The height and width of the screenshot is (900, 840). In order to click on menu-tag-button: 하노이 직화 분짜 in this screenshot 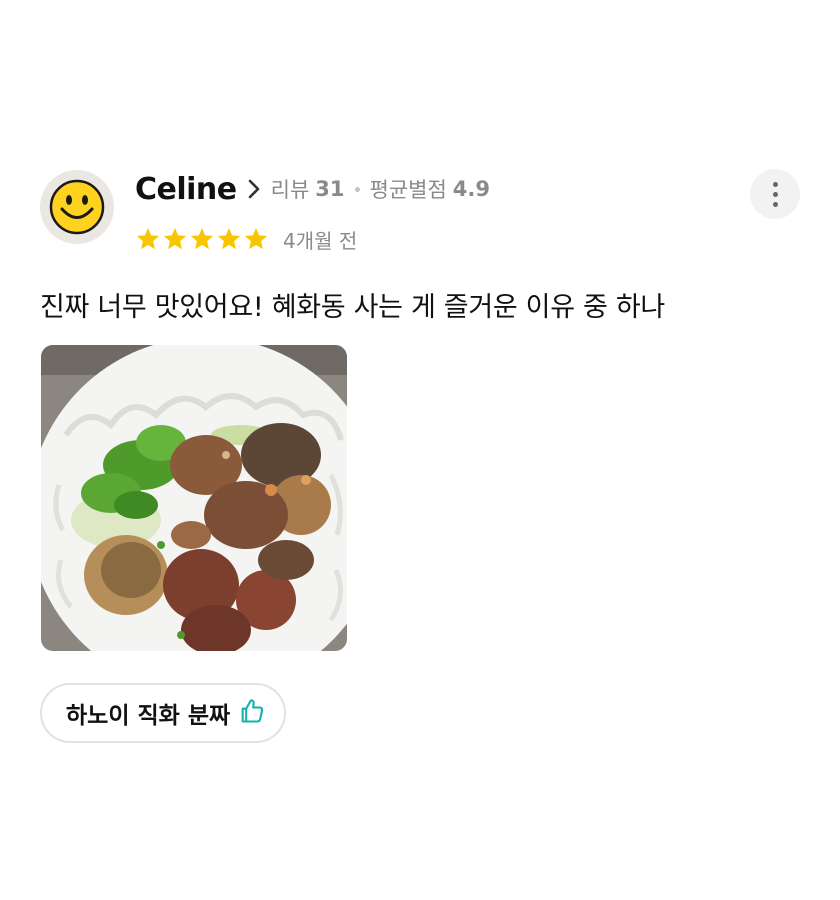, I will do `click(163, 713)`.